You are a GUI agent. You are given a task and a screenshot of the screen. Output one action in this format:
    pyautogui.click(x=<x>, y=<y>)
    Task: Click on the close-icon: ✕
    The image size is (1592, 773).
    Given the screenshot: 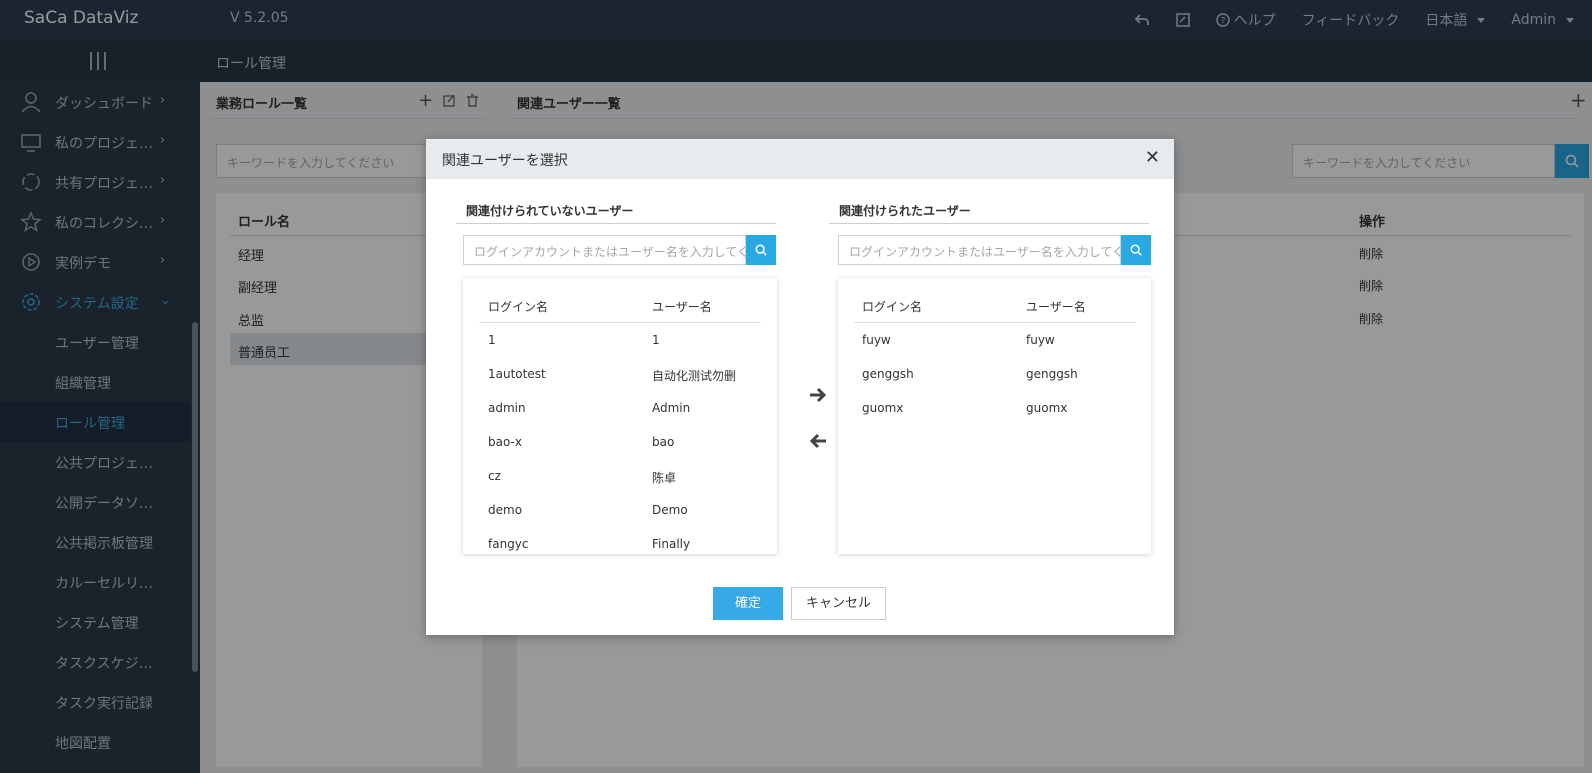 What is the action you would take?
    pyautogui.click(x=1152, y=157)
    